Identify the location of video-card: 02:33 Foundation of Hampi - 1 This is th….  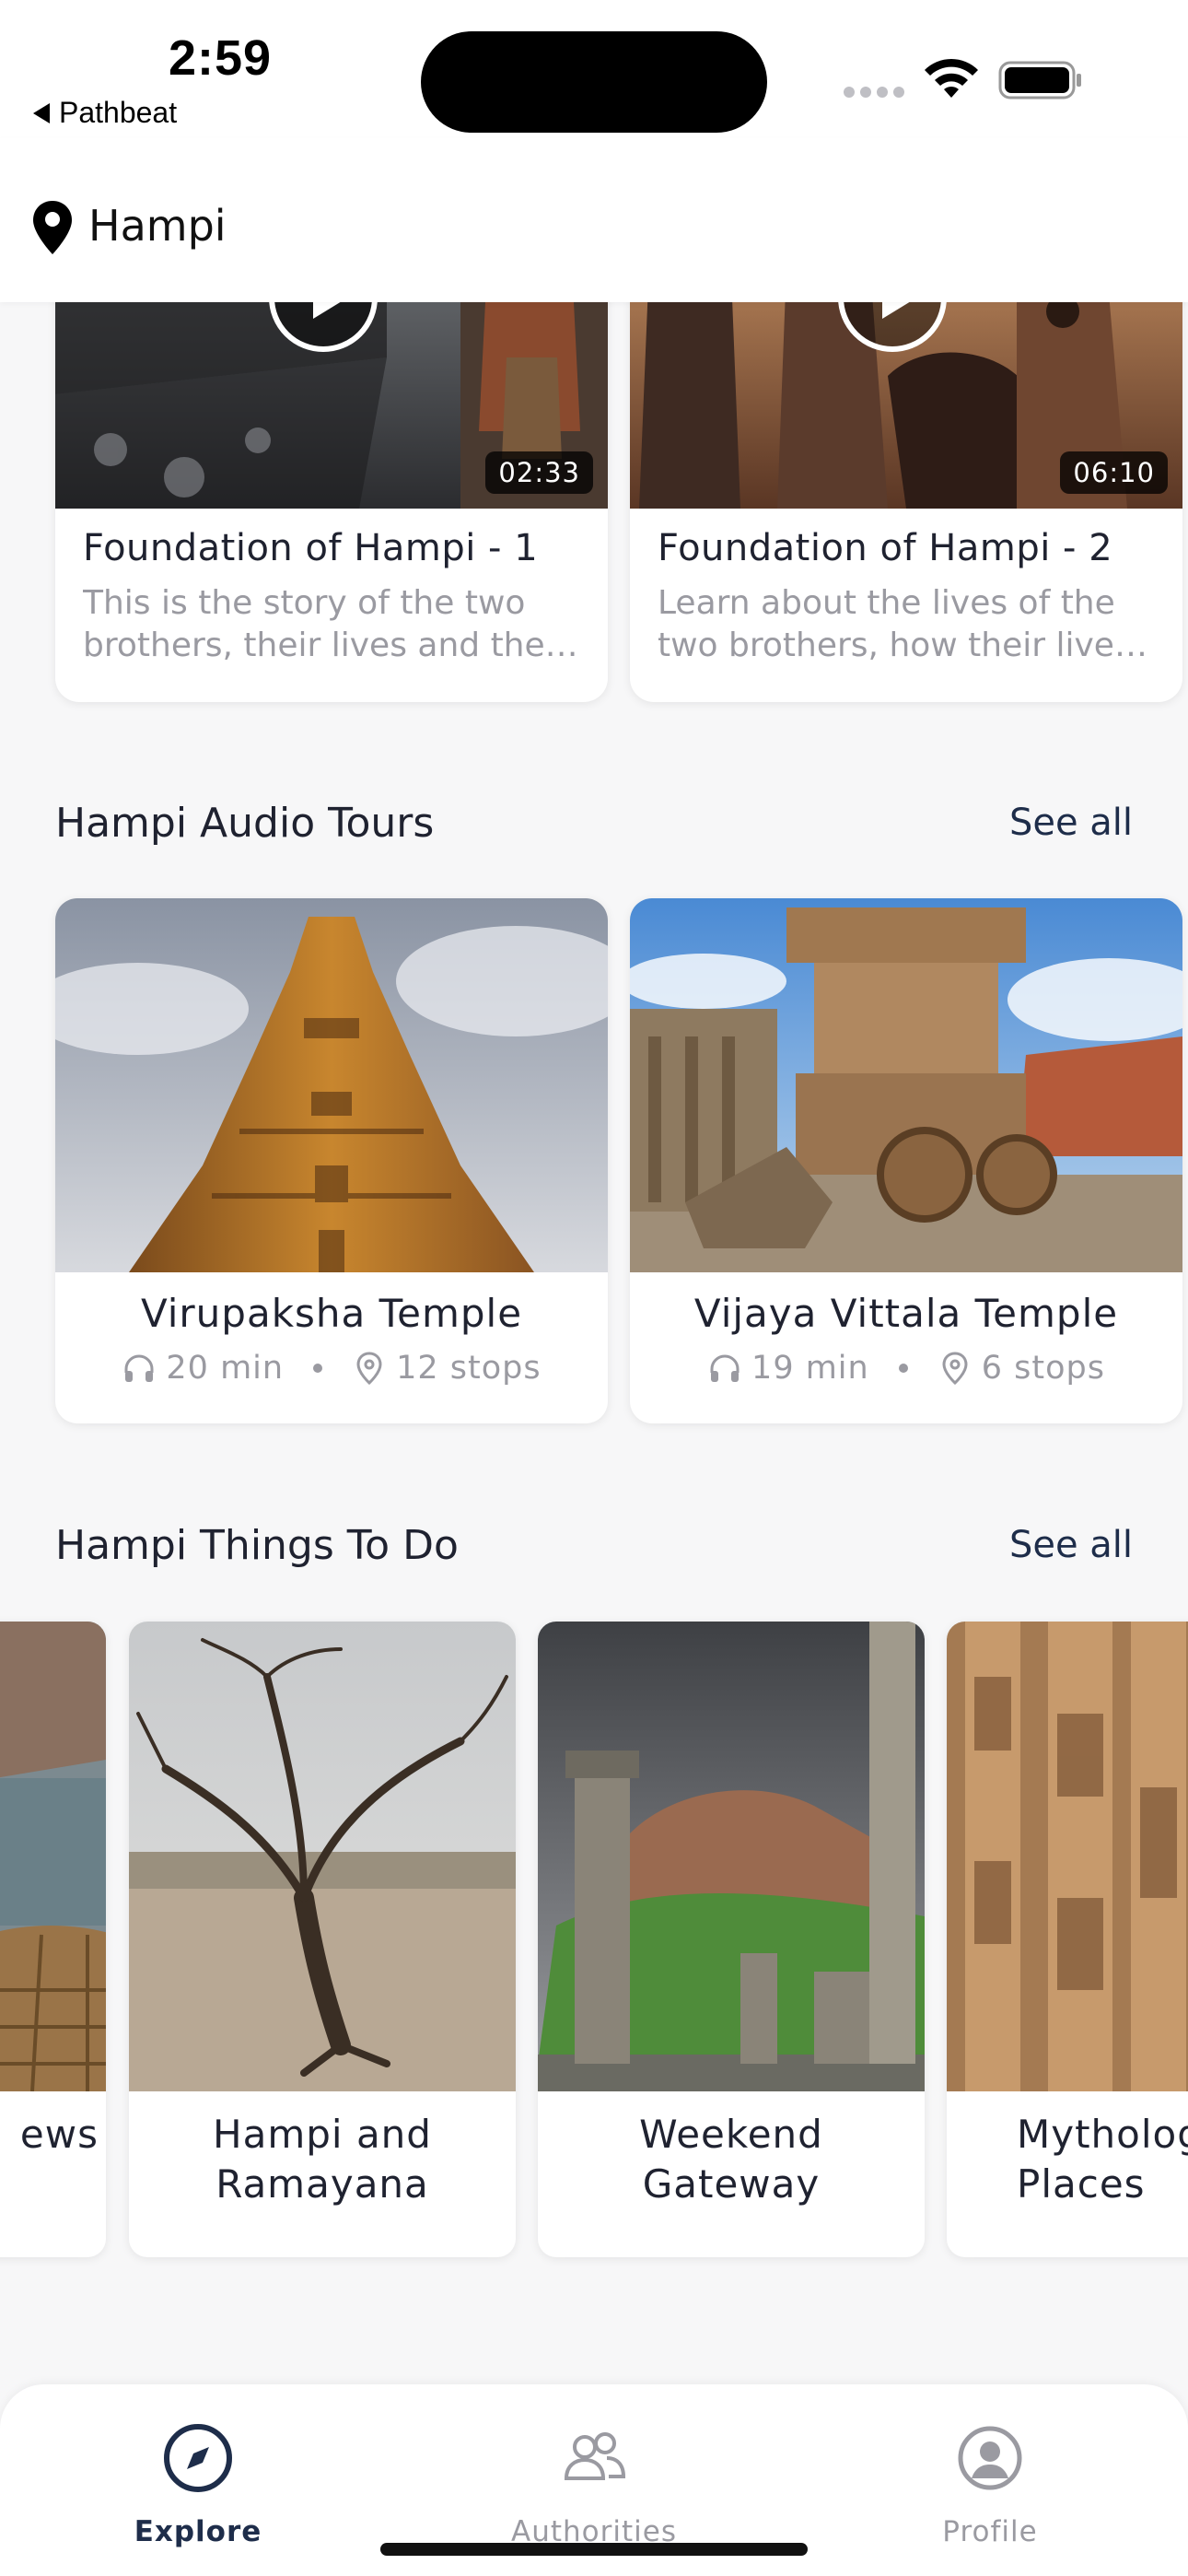
(331, 475).